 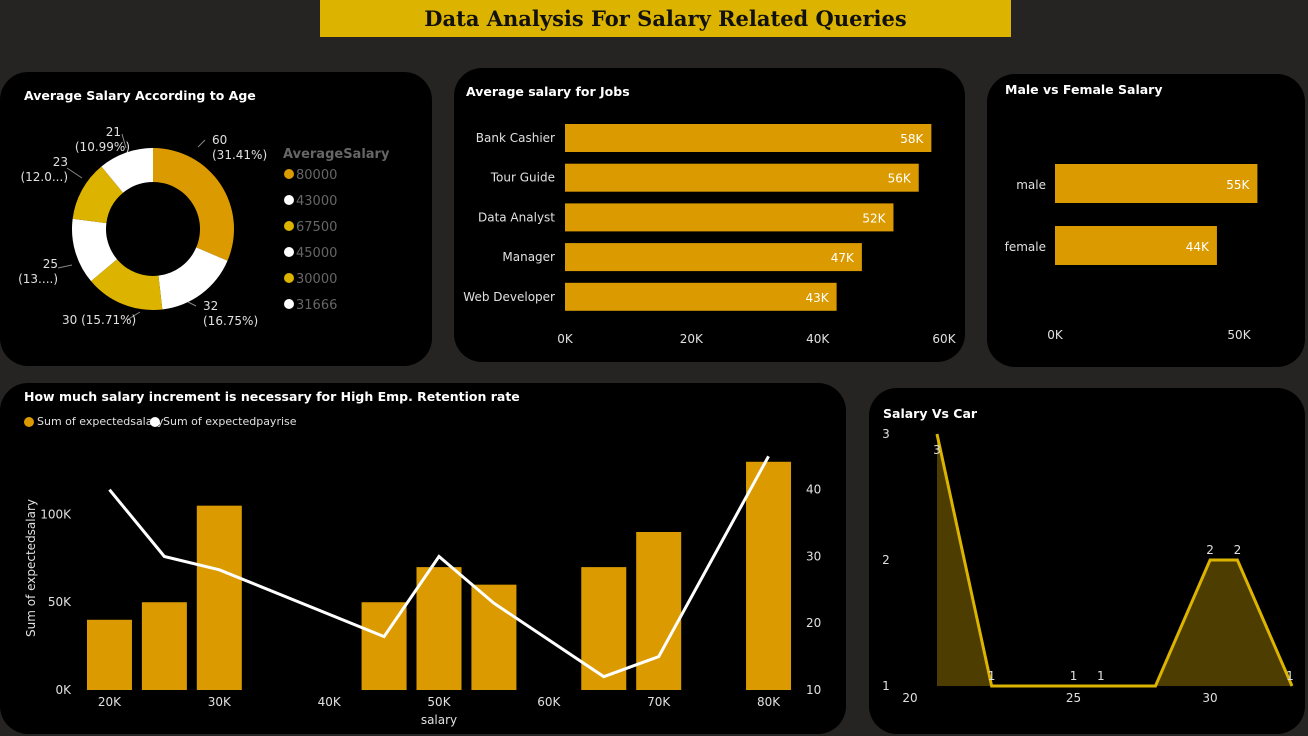 I want to click on donut-label: 21 (10.99%), so click(x=102, y=139).